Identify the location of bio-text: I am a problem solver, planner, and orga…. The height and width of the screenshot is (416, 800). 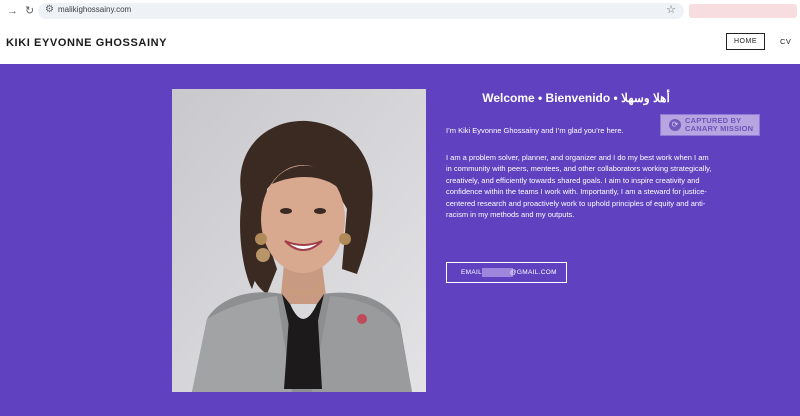
(579, 186).